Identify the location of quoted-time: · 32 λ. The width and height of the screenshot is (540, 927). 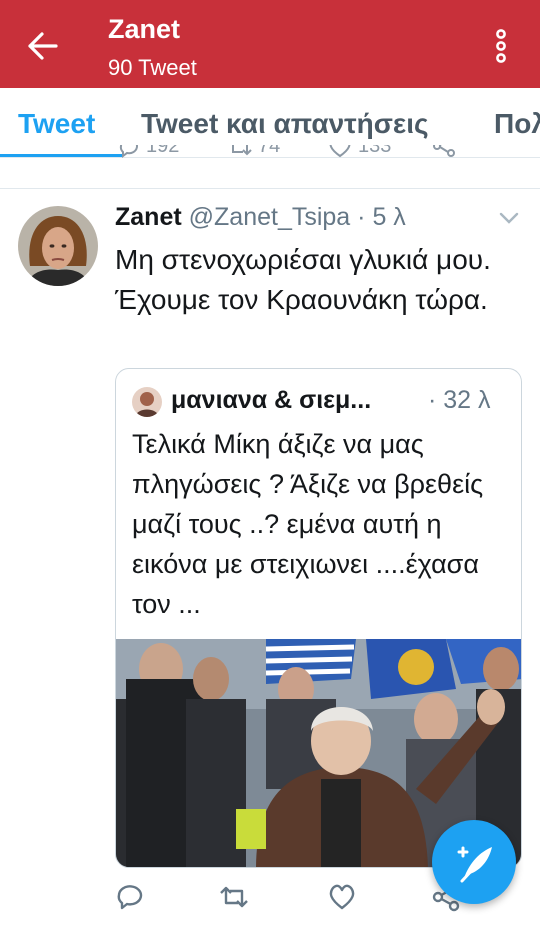
(459, 400).